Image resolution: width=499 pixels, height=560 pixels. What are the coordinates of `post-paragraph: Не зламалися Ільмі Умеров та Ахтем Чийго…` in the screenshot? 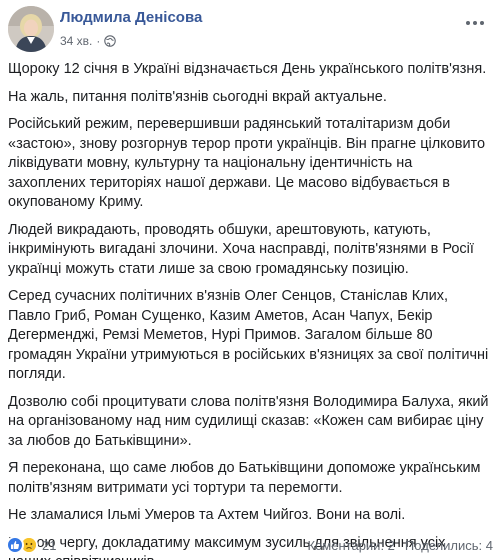 It's located at (207, 515).